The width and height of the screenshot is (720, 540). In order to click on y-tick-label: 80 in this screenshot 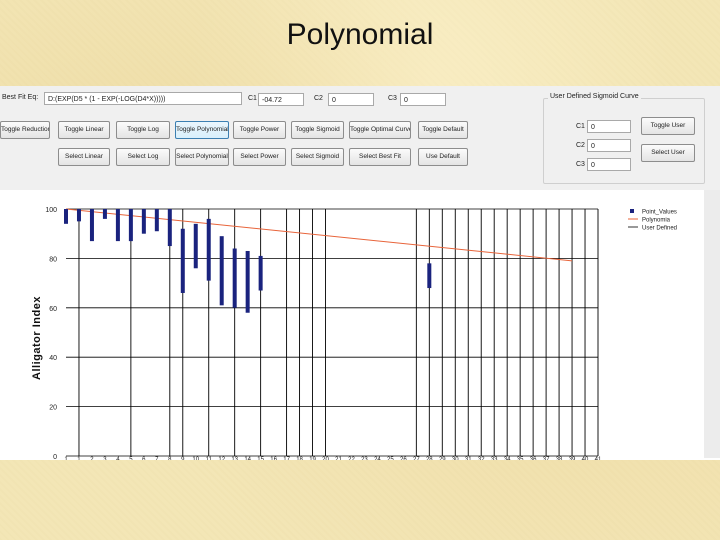, I will do `click(53, 259)`.